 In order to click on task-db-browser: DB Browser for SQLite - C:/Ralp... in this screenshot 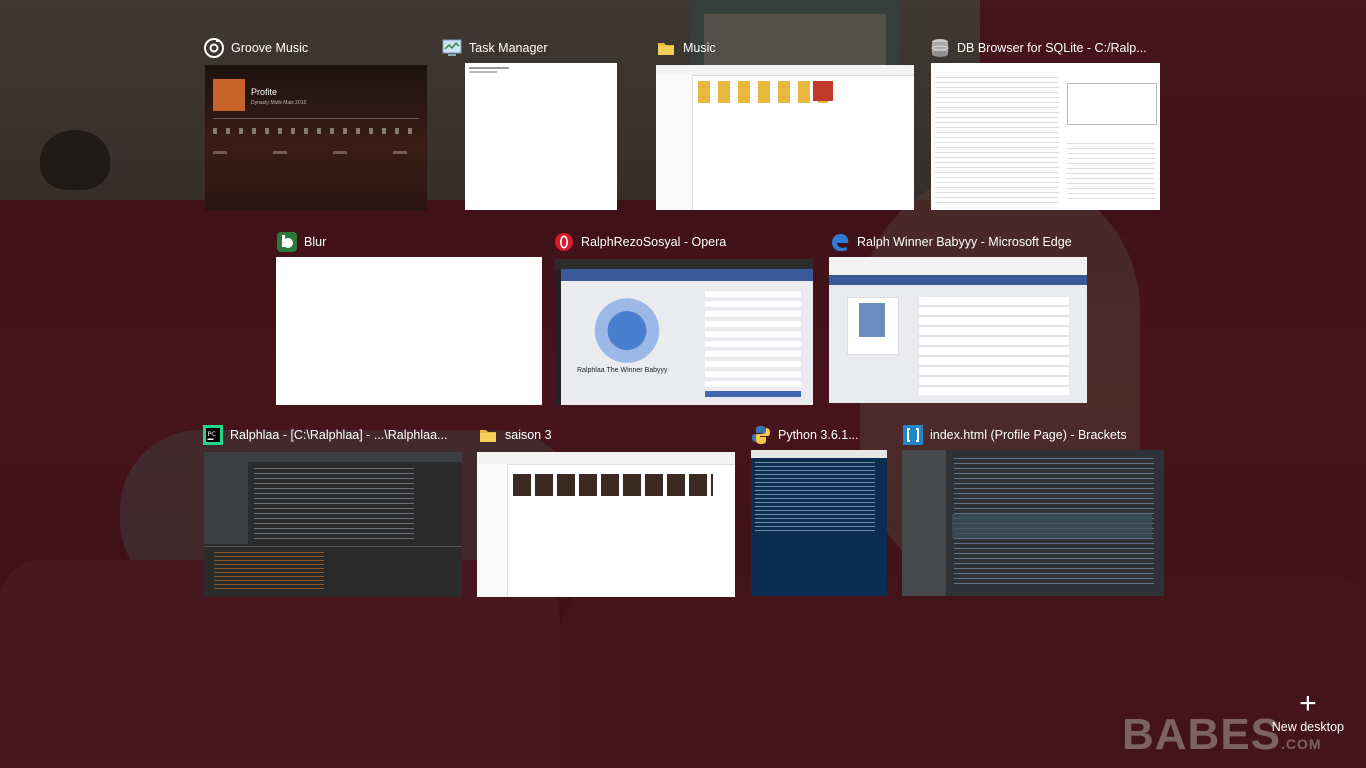, I will do `click(1045, 122)`.